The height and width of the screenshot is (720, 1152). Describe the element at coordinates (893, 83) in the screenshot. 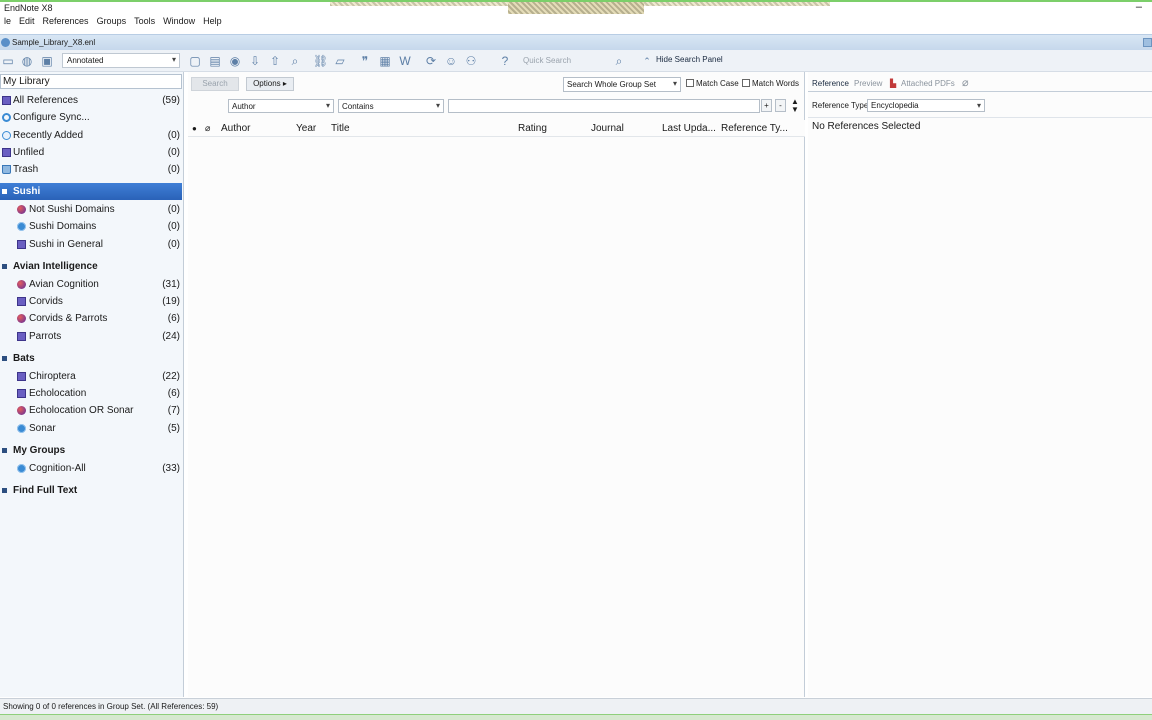

I see `pdf-icon: ▙` at that location.